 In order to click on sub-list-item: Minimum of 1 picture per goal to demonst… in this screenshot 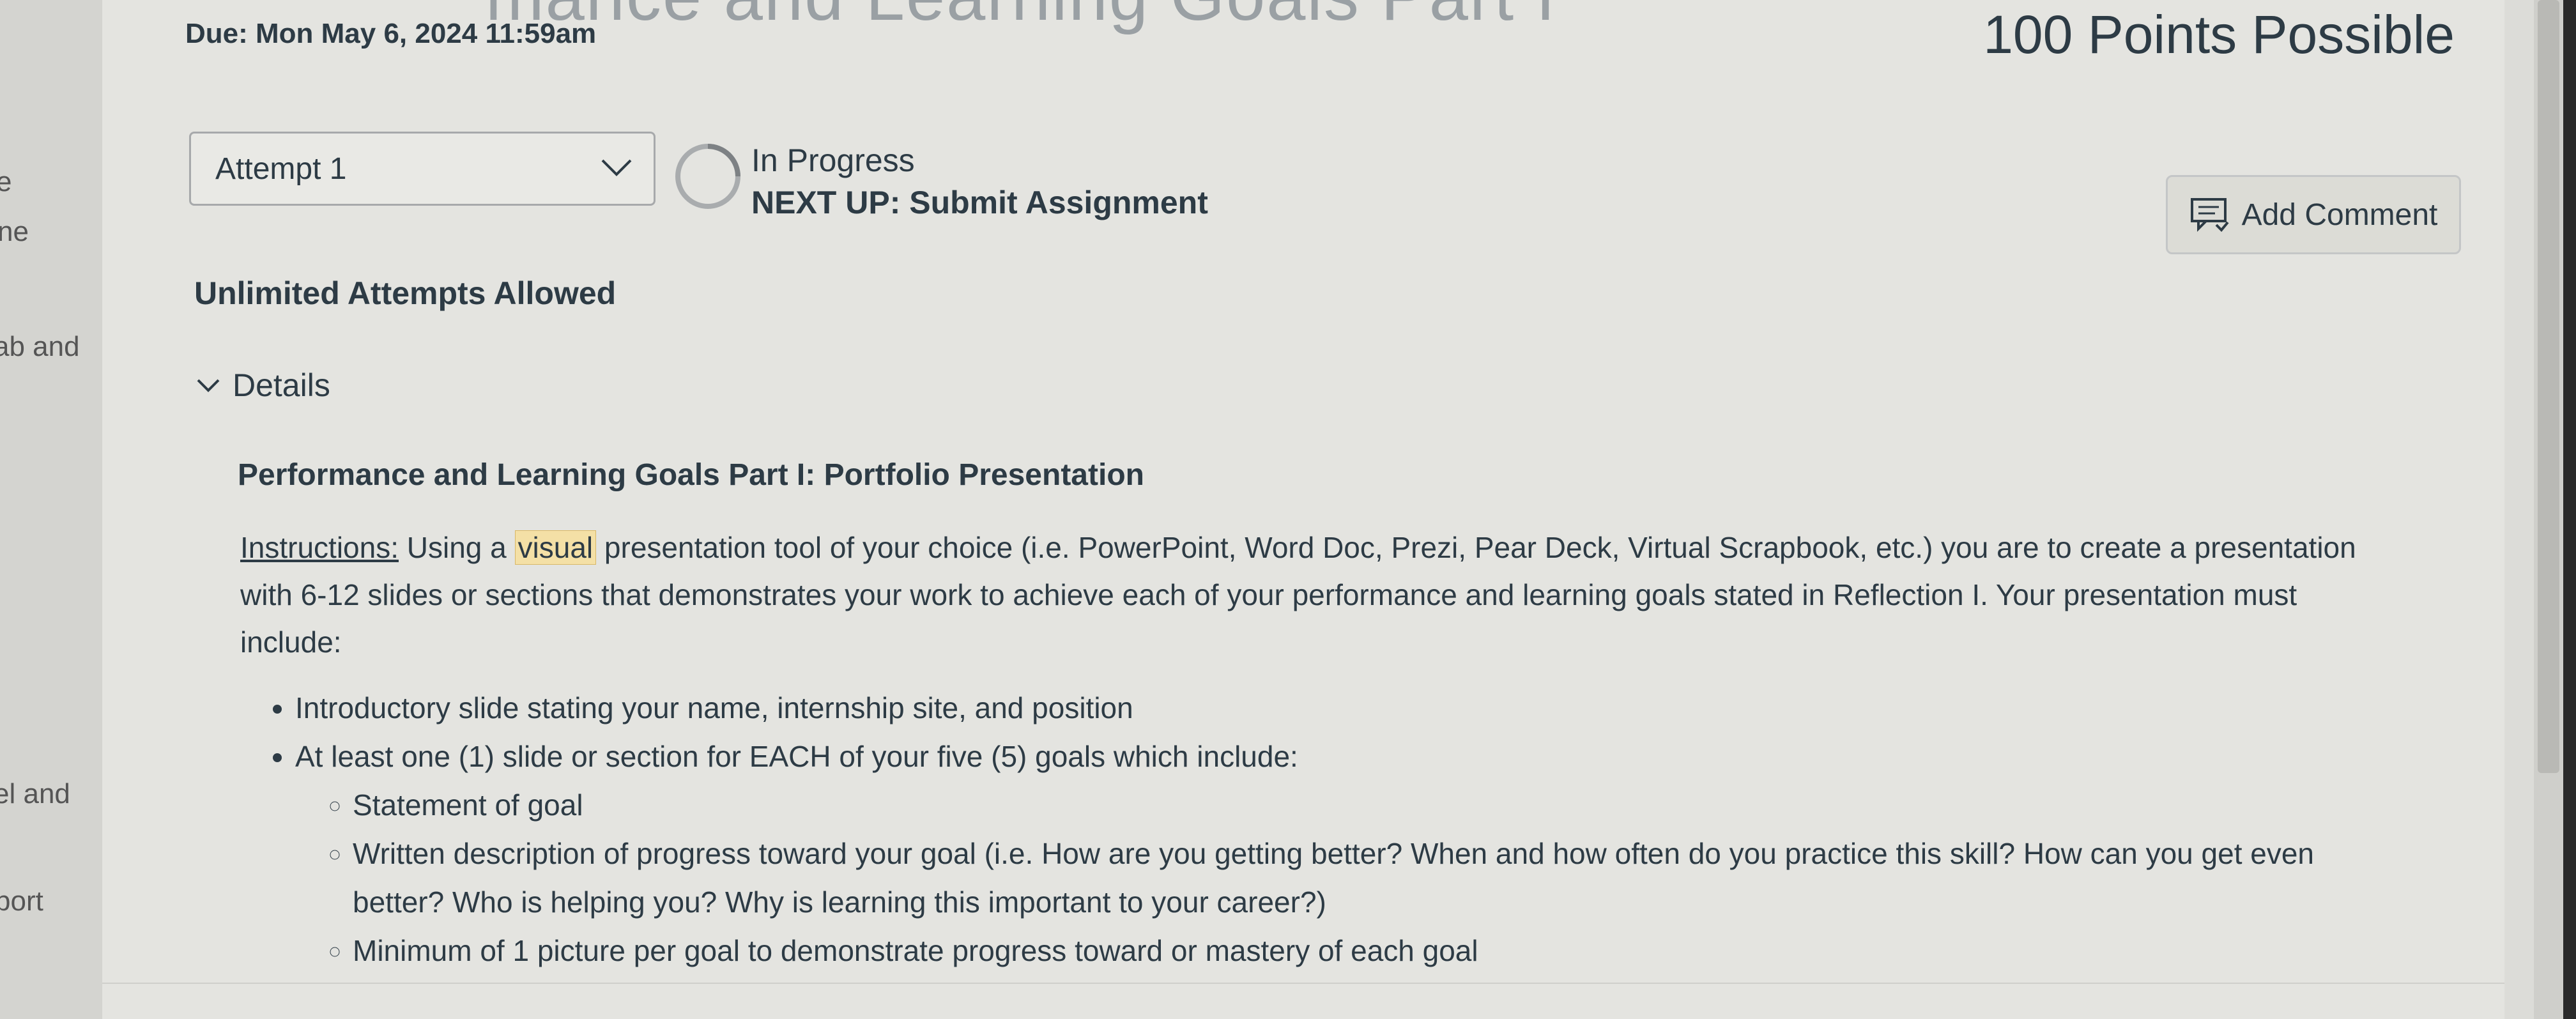, I will do `click(1365, 950)`.